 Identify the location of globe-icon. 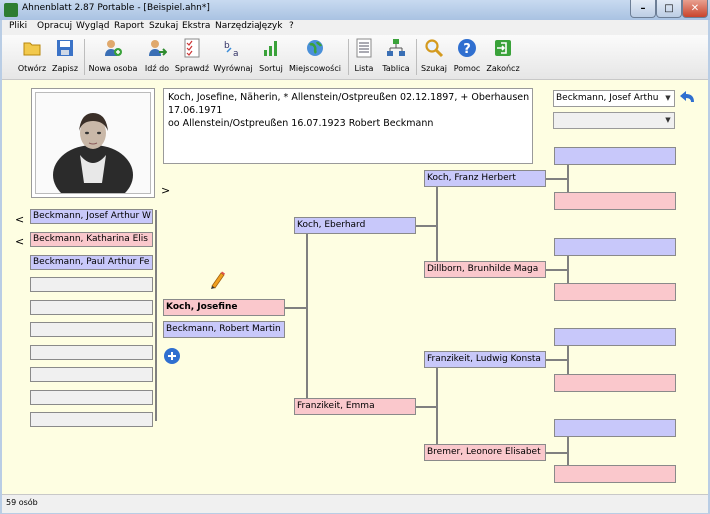
(315, 48).